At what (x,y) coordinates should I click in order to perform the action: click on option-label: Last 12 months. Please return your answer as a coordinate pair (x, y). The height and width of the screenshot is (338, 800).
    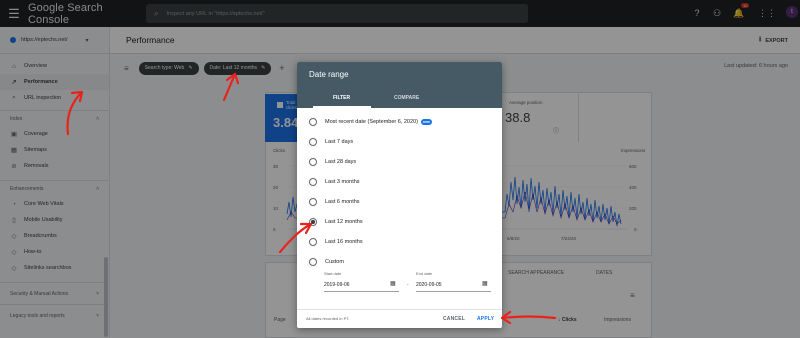
    Looking at the image, I should click on (344, 222).